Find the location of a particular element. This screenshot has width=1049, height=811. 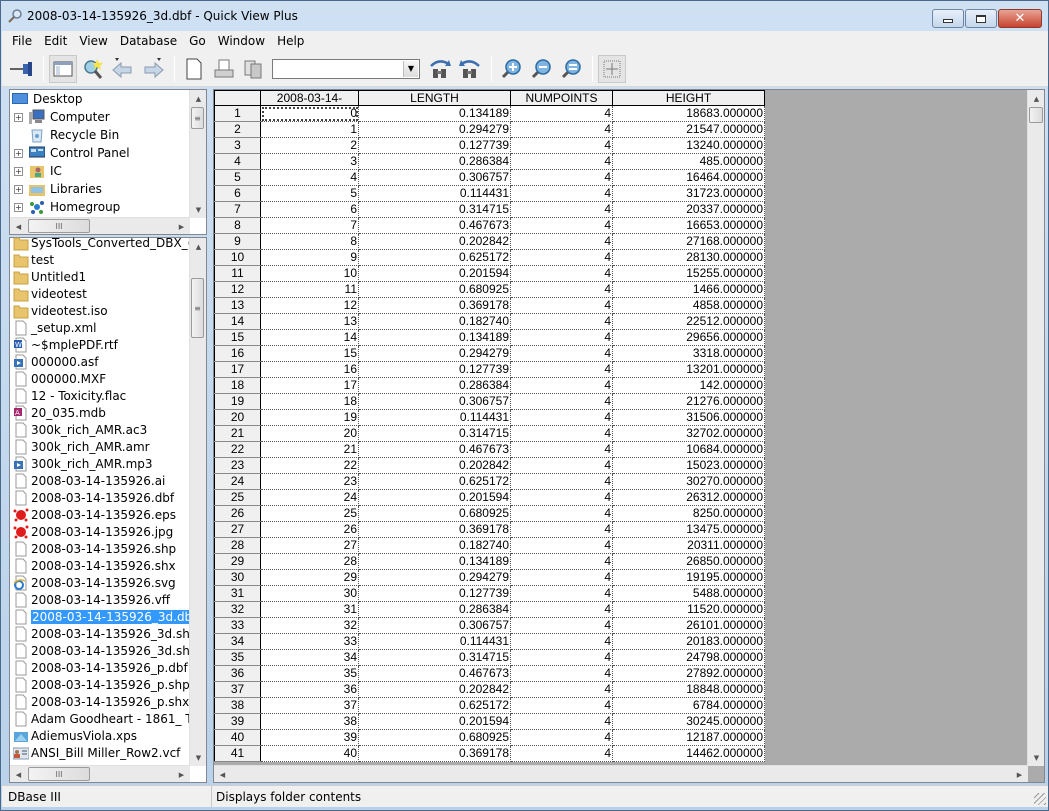

find-previous-button is located at coordinates (470, 69).